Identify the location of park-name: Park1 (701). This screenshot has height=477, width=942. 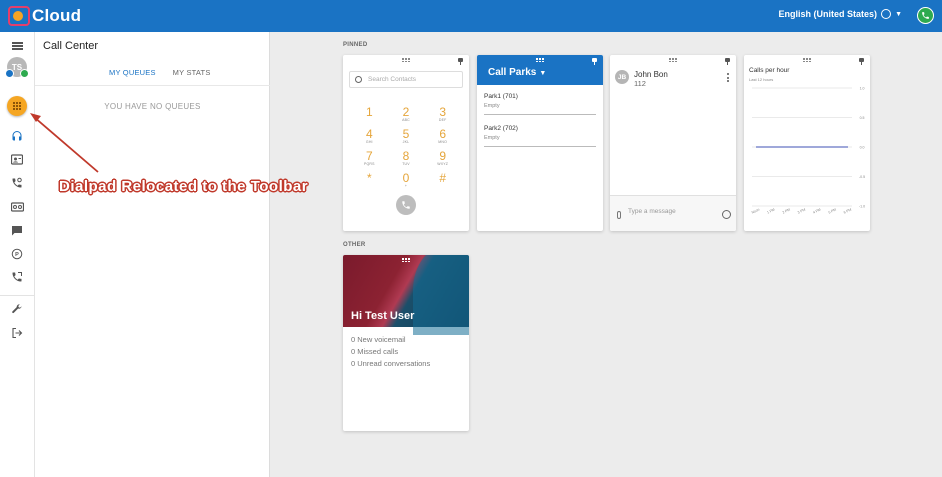
(501, 96).